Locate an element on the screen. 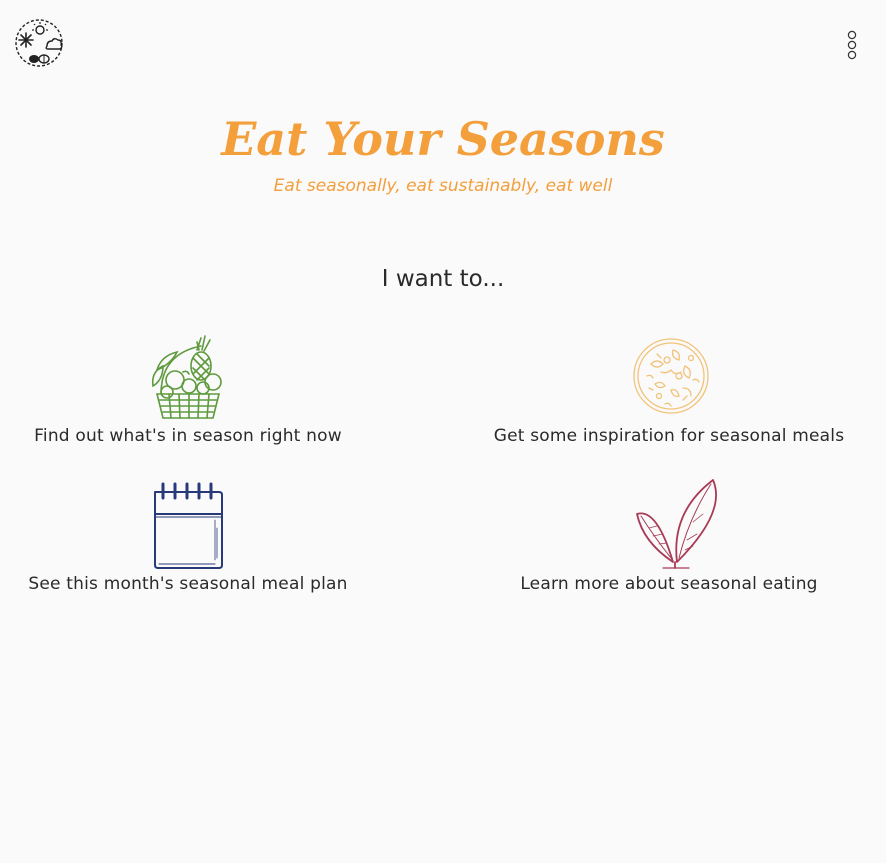 This screenshot has height=863, width=886. option-learn: Learn more about seasonal eating is located at coordinates (672, 536).